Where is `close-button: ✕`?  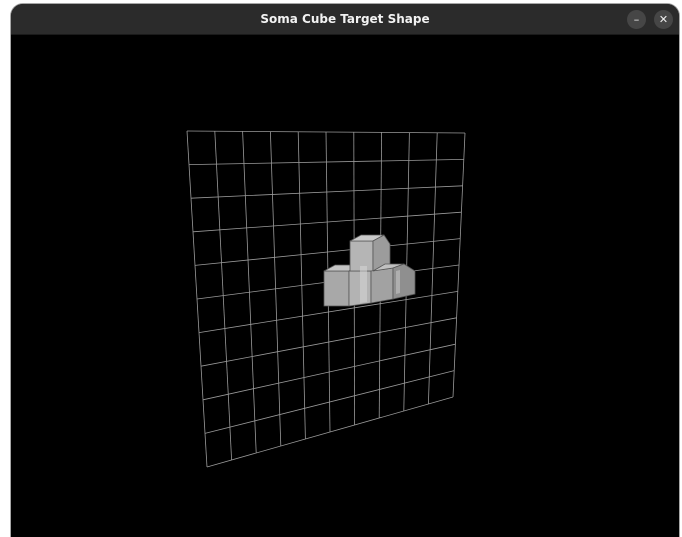
close-button: ✕ is located at coordinates (663, 19).